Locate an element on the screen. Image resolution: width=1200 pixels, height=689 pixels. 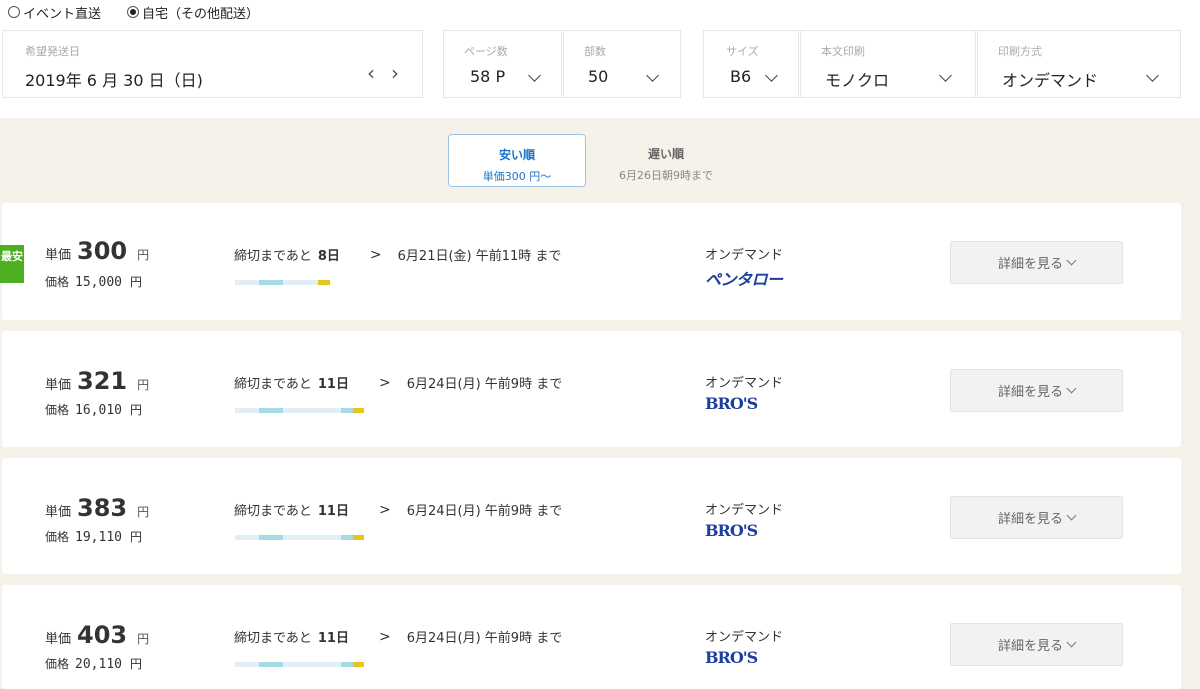
unit-price-row: 単価 403 円 is located at coordinates (97, 635).